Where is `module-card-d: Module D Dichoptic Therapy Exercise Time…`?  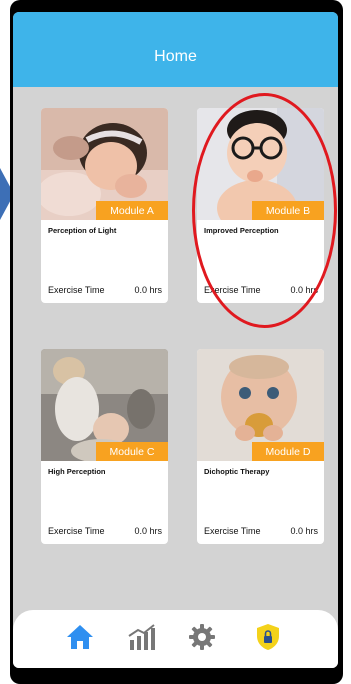 module-card-d: Module D Dichoptic Therapy Exercise Time… is located at coordinates (260, 446).